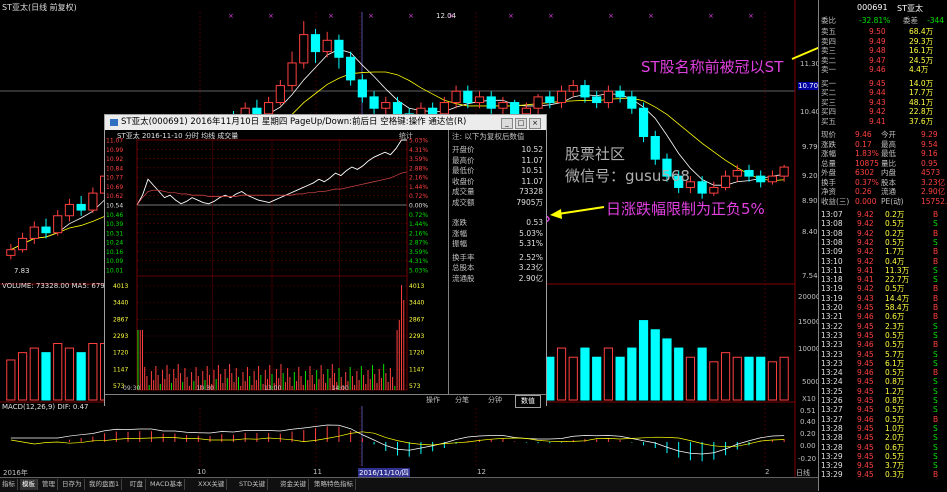 This screenshot has width=947, height=492. Describe the element at coordinates (72, 484) in the screenshot. I see `bottom-tab: 日存为` at that location.